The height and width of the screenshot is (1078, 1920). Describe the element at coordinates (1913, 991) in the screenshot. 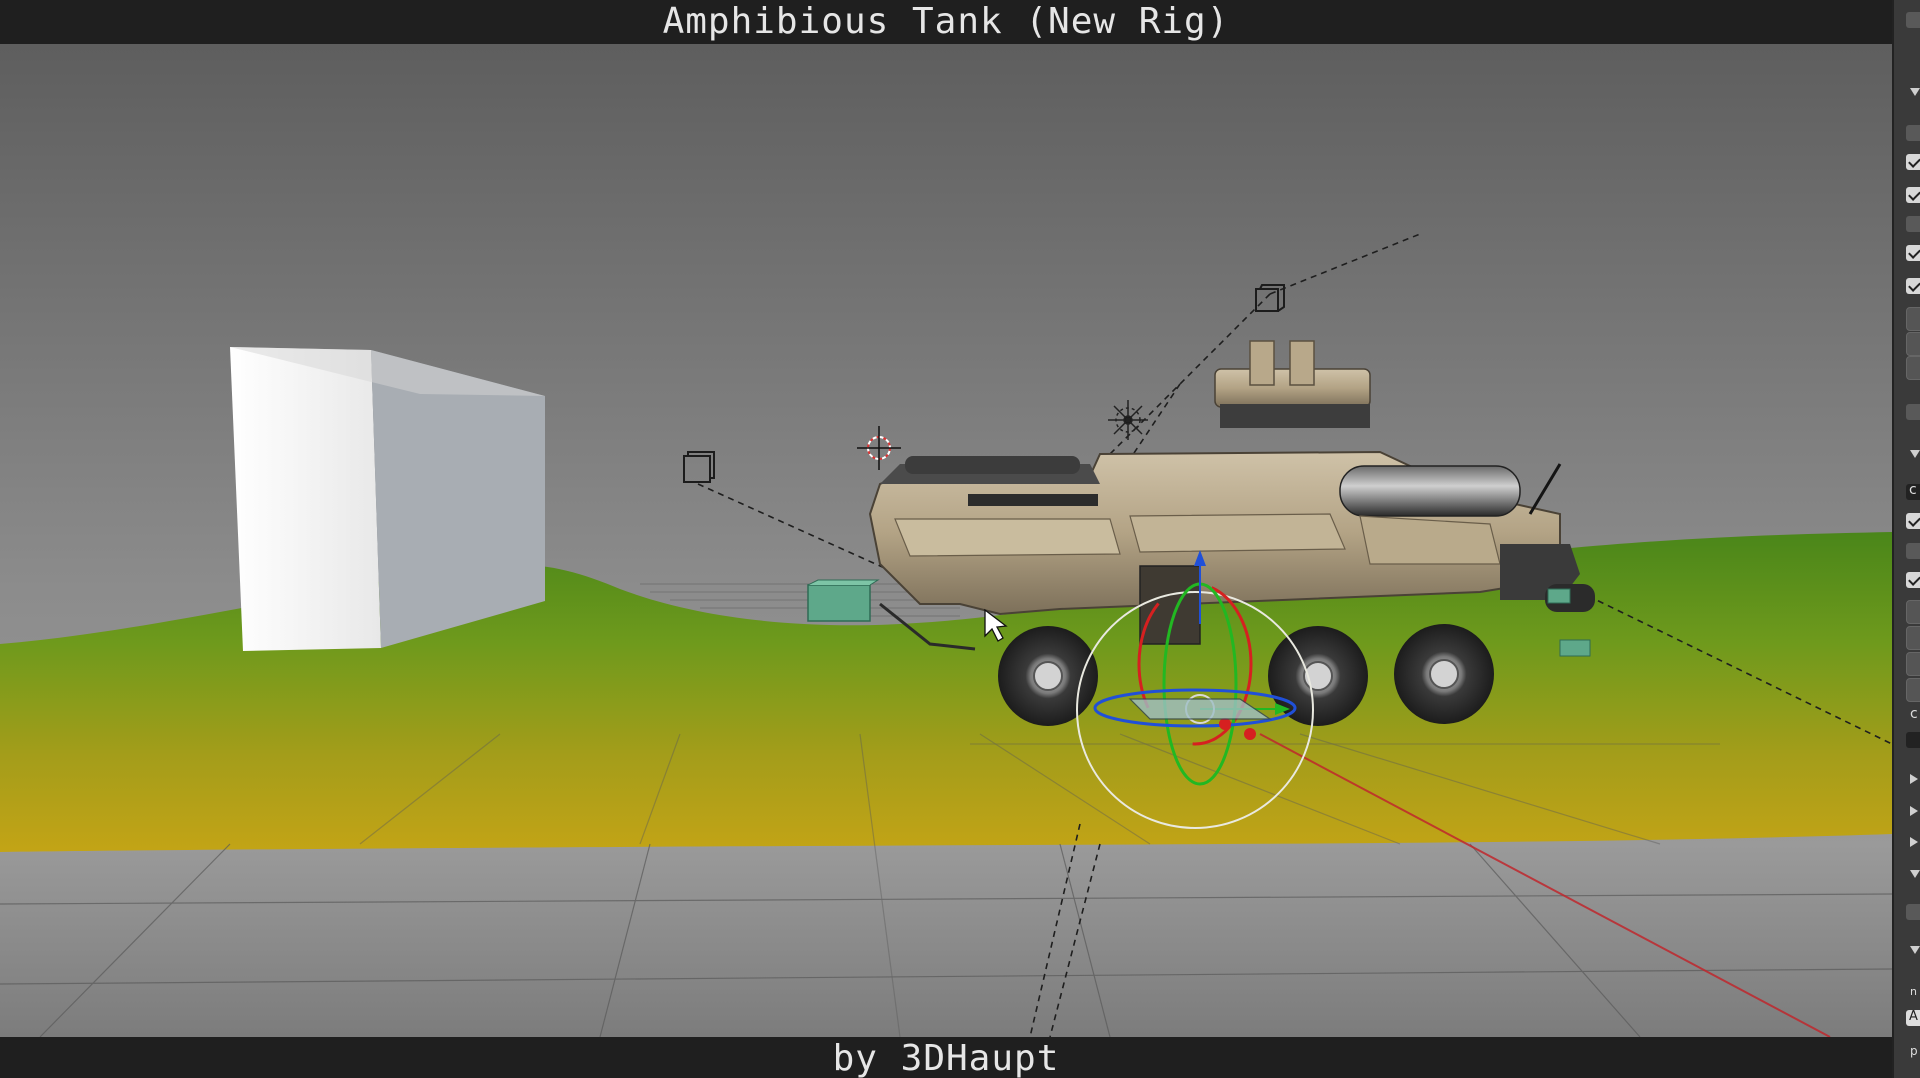

I see `panel-letter: n` at that location.